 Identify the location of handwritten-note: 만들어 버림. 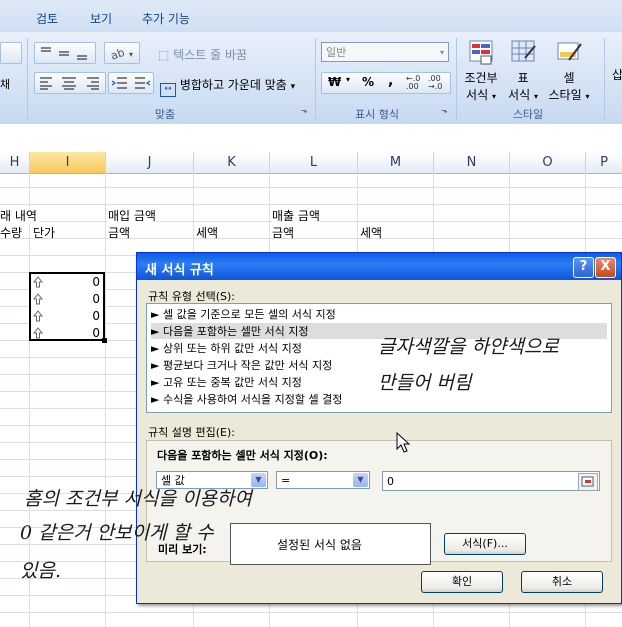
(425, 383).